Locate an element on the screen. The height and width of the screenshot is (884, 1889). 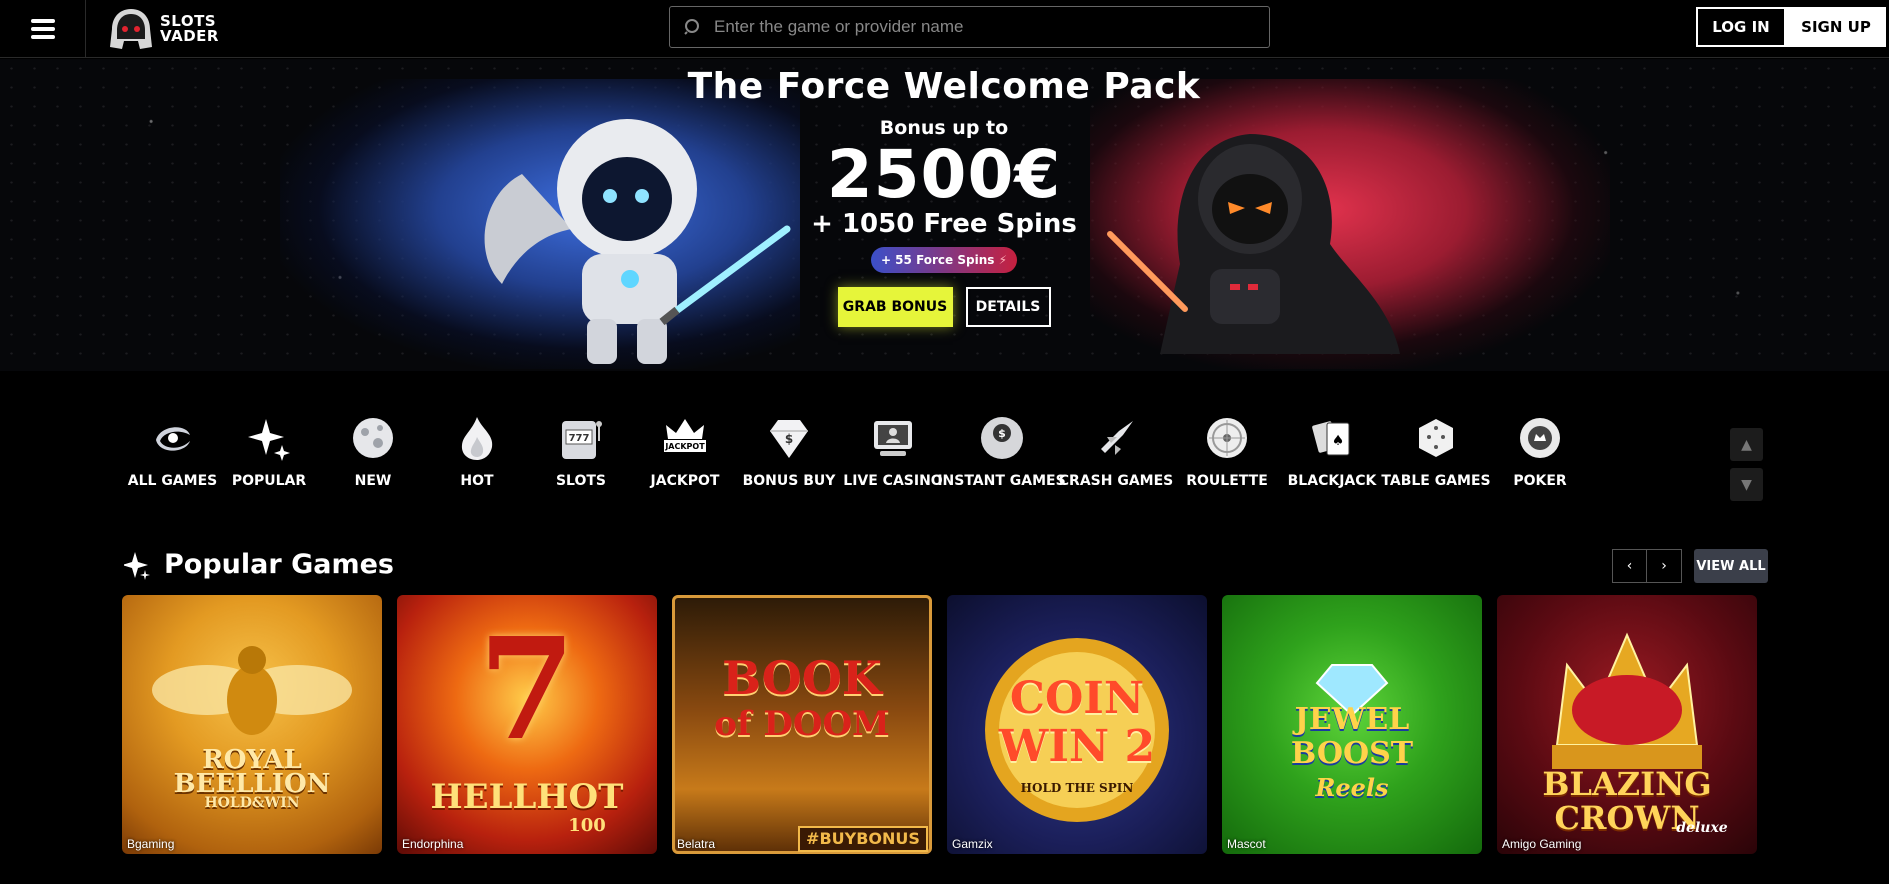
hero-buttons: GRAB BONUS DETAILS is located at coordinates (944, 307).